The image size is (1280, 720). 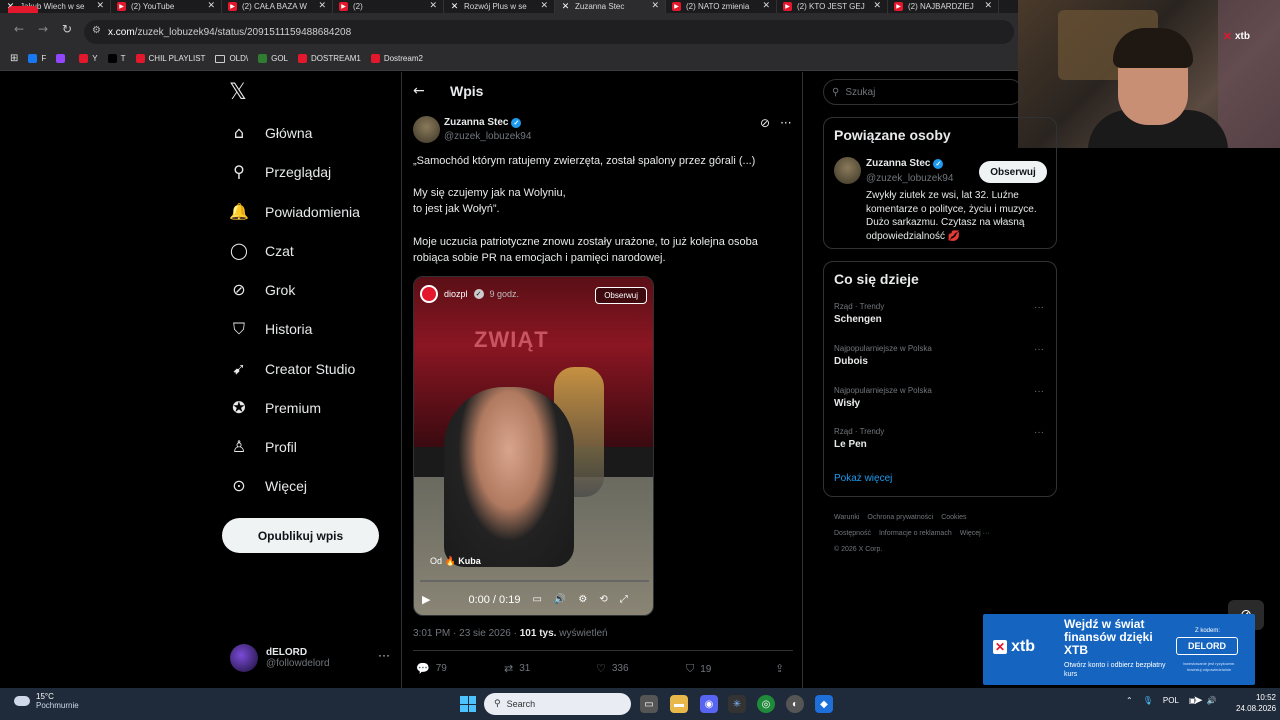 What do you see at coordinates (46, 701) in the screenshot?
I see `weather-widget: 15°C Pochmurnie` at bounding box center [46, 701].